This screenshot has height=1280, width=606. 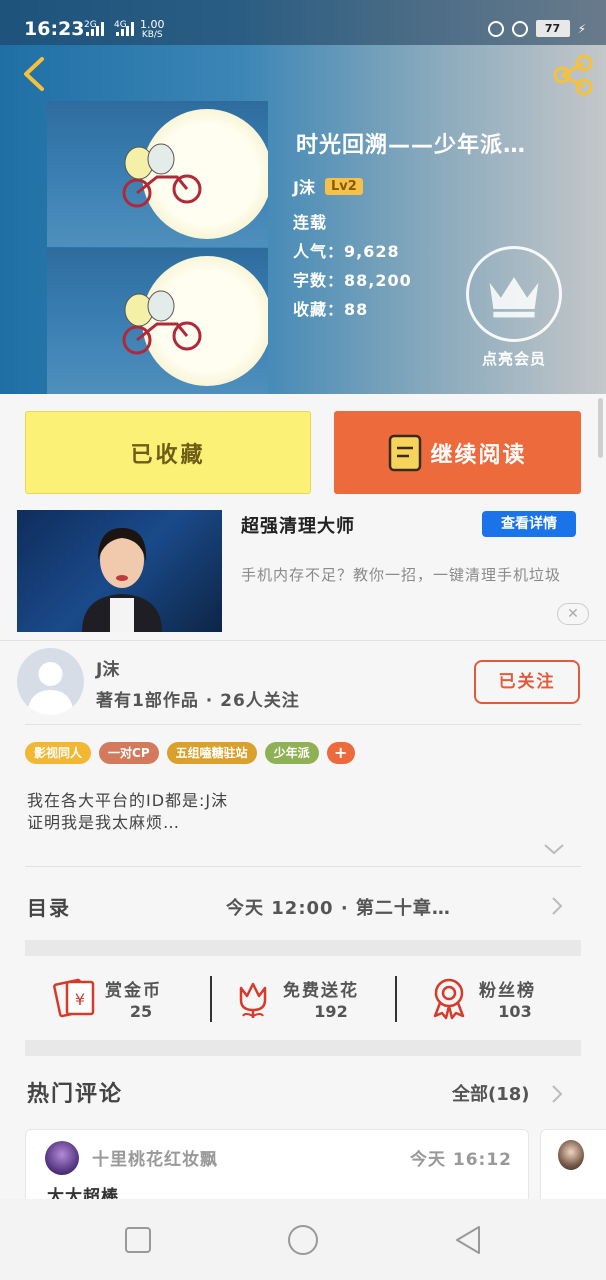 What do you see at coordinates (405, 452) in the screenshot?
I see `book-icon` at bounding box center [405, 452].